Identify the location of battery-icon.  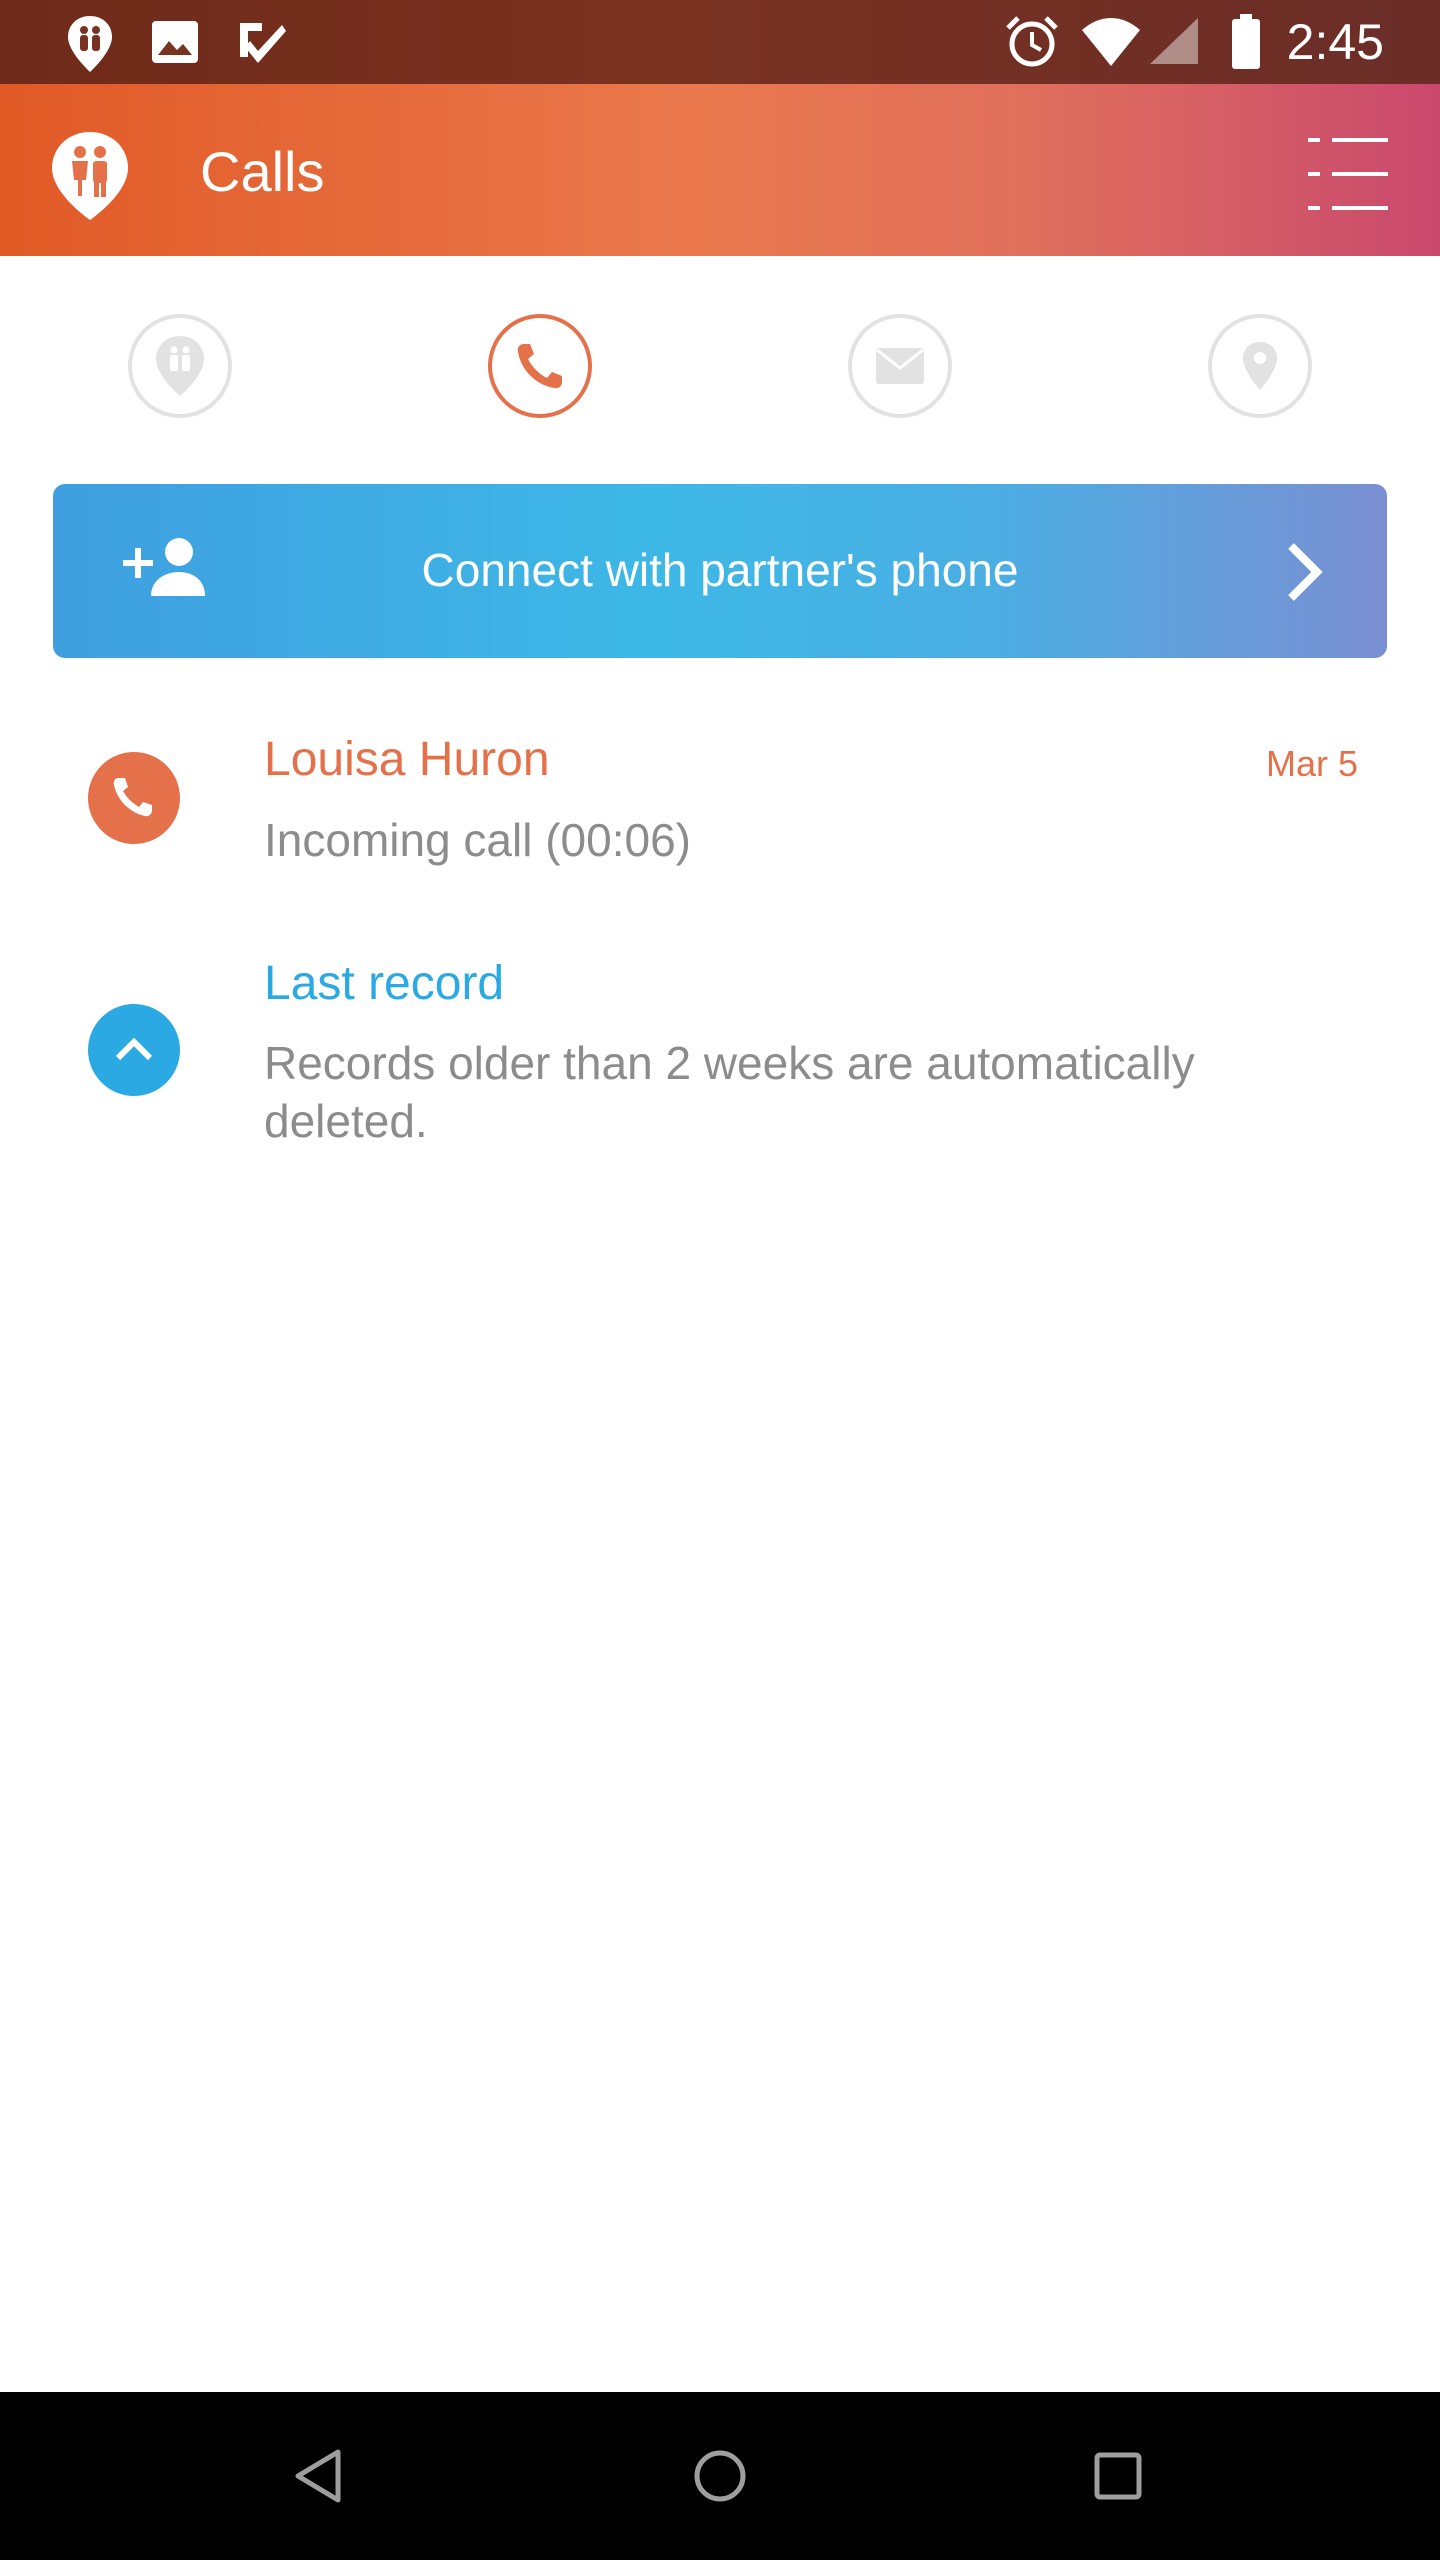
(1246, 41).